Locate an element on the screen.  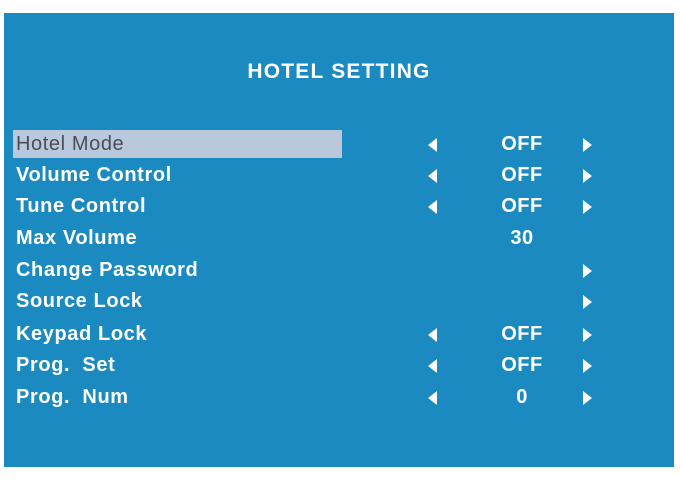
menu-item-max-volume: Max Volume 30 is located at coordinates (339, 239).